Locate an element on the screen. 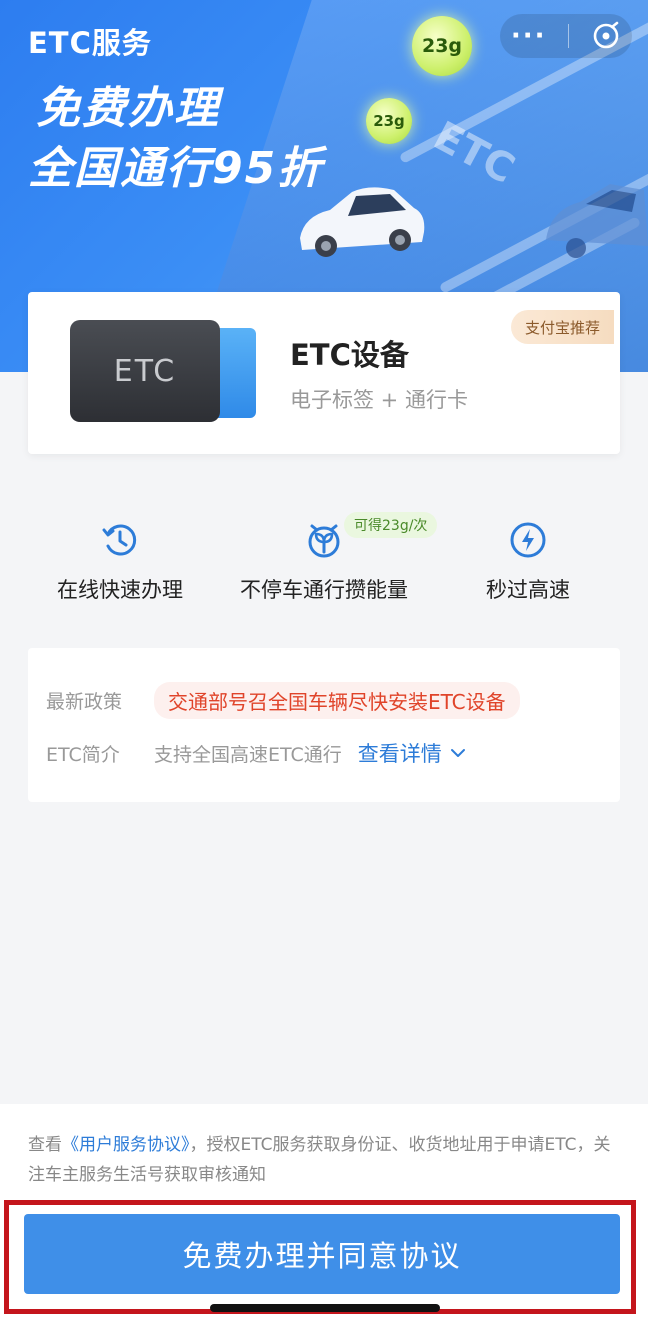  agreement-prefix: 查看 is located at coordinates (45, 1145).